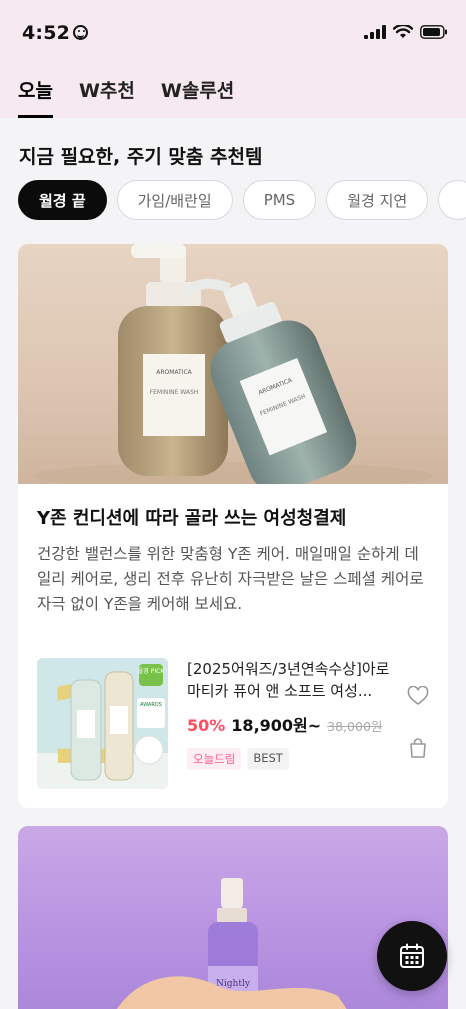 The image size is (466, 1009). I want to click on battery-icon, so click(433, 32).